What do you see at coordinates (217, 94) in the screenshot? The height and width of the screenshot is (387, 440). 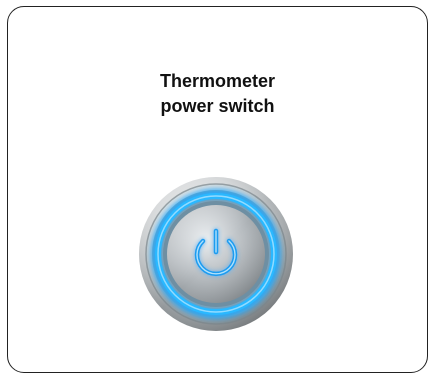 I see `switch-label: Thermometer power switch` at bounding box center [217, 94].